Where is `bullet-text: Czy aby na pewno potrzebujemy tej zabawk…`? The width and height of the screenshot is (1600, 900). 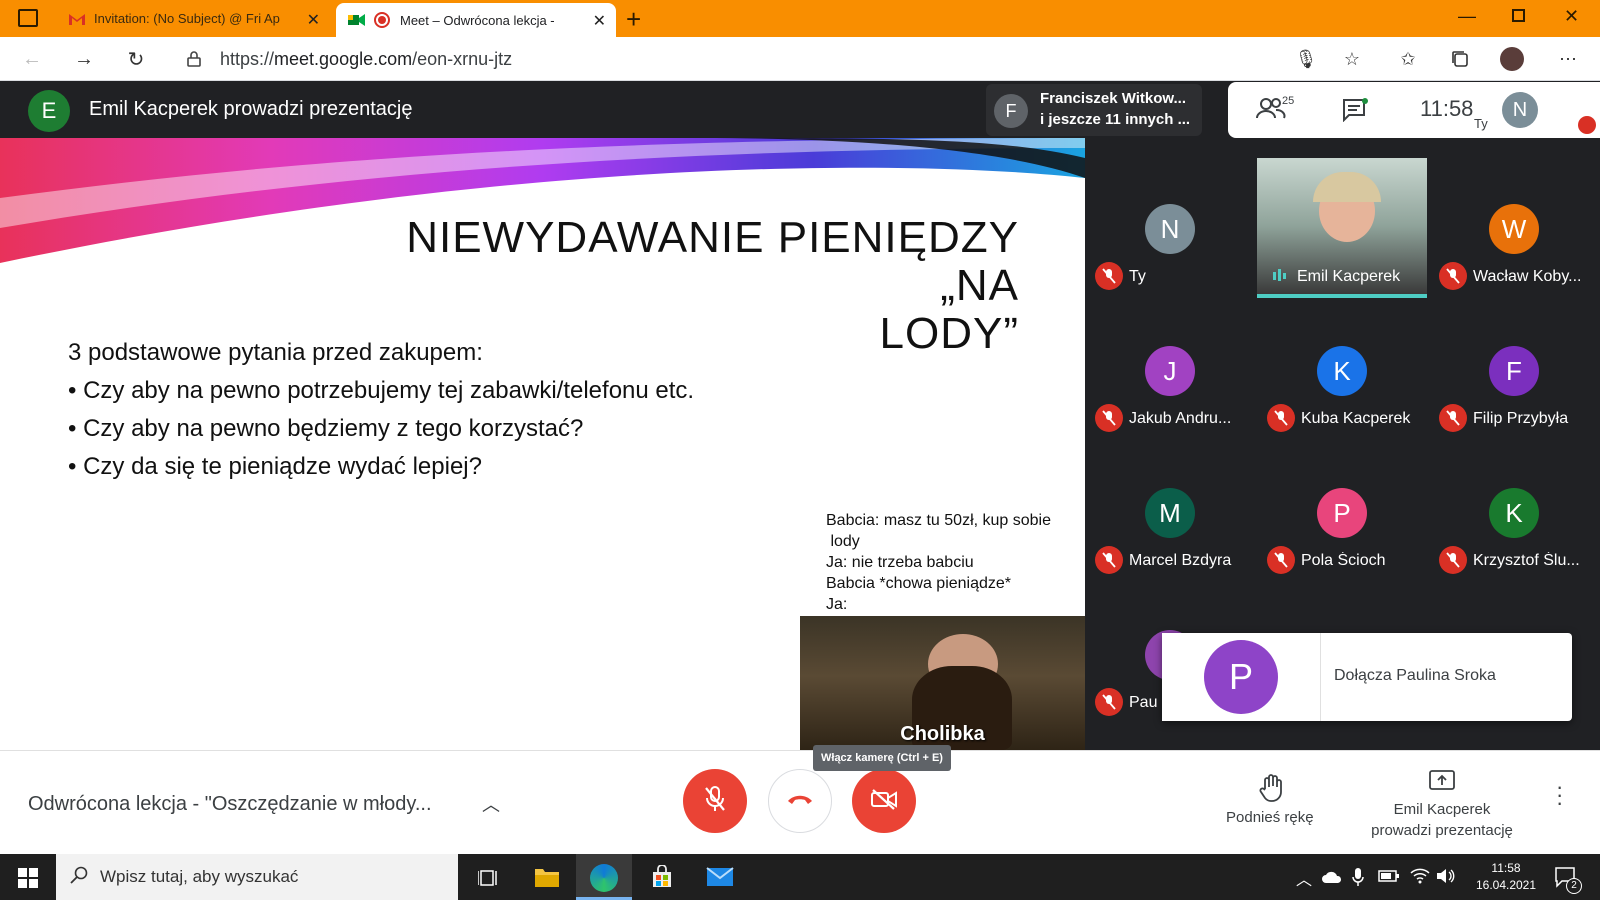 bullet-text: Czy aby na pewno potrzebujemy tej zabawk… is located at coordinates (389, 390).